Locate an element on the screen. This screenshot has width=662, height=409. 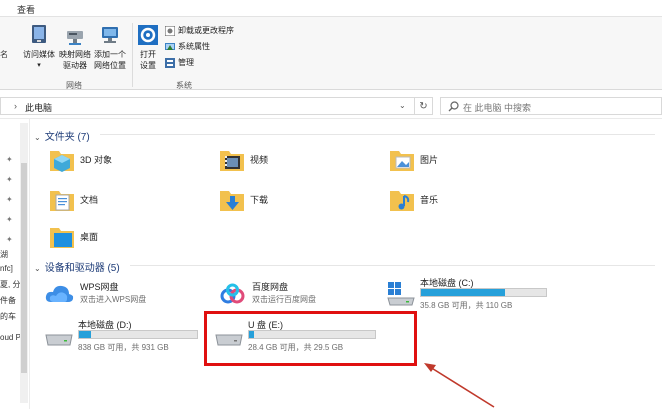
devices-section-header: ⌄ 设备和驱动器 (5) is located at coordinates (77, 266).